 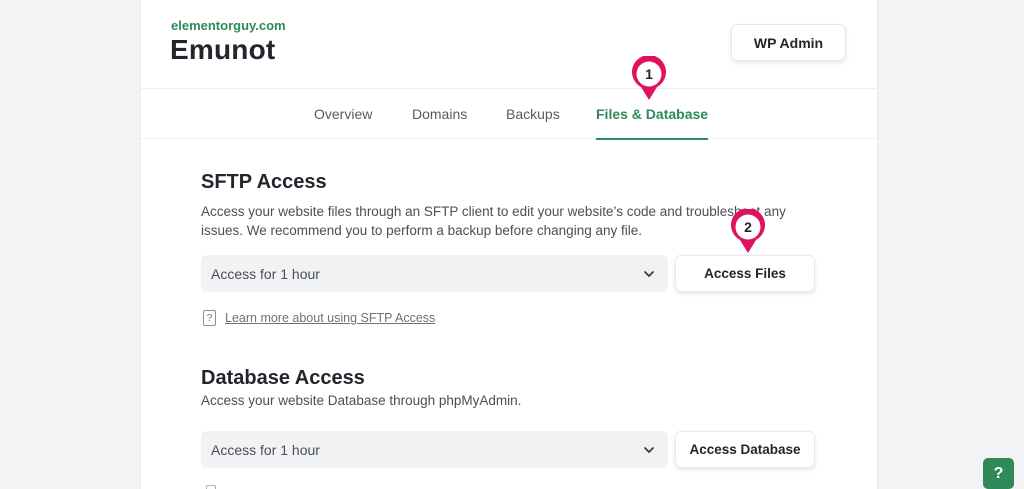 What do you see at coordinates (998, 473) in the screenshot?
I see `help-button: ?` at bounding box center [998, 473].